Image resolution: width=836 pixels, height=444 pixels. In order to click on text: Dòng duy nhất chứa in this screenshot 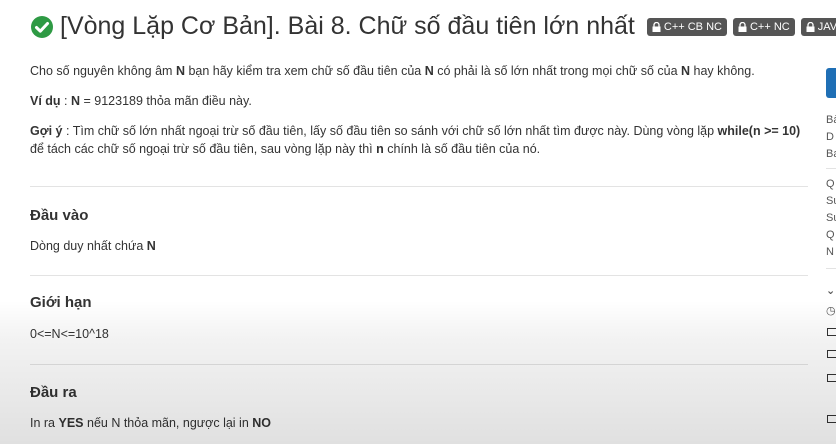, I will do `click(88, 246)`.